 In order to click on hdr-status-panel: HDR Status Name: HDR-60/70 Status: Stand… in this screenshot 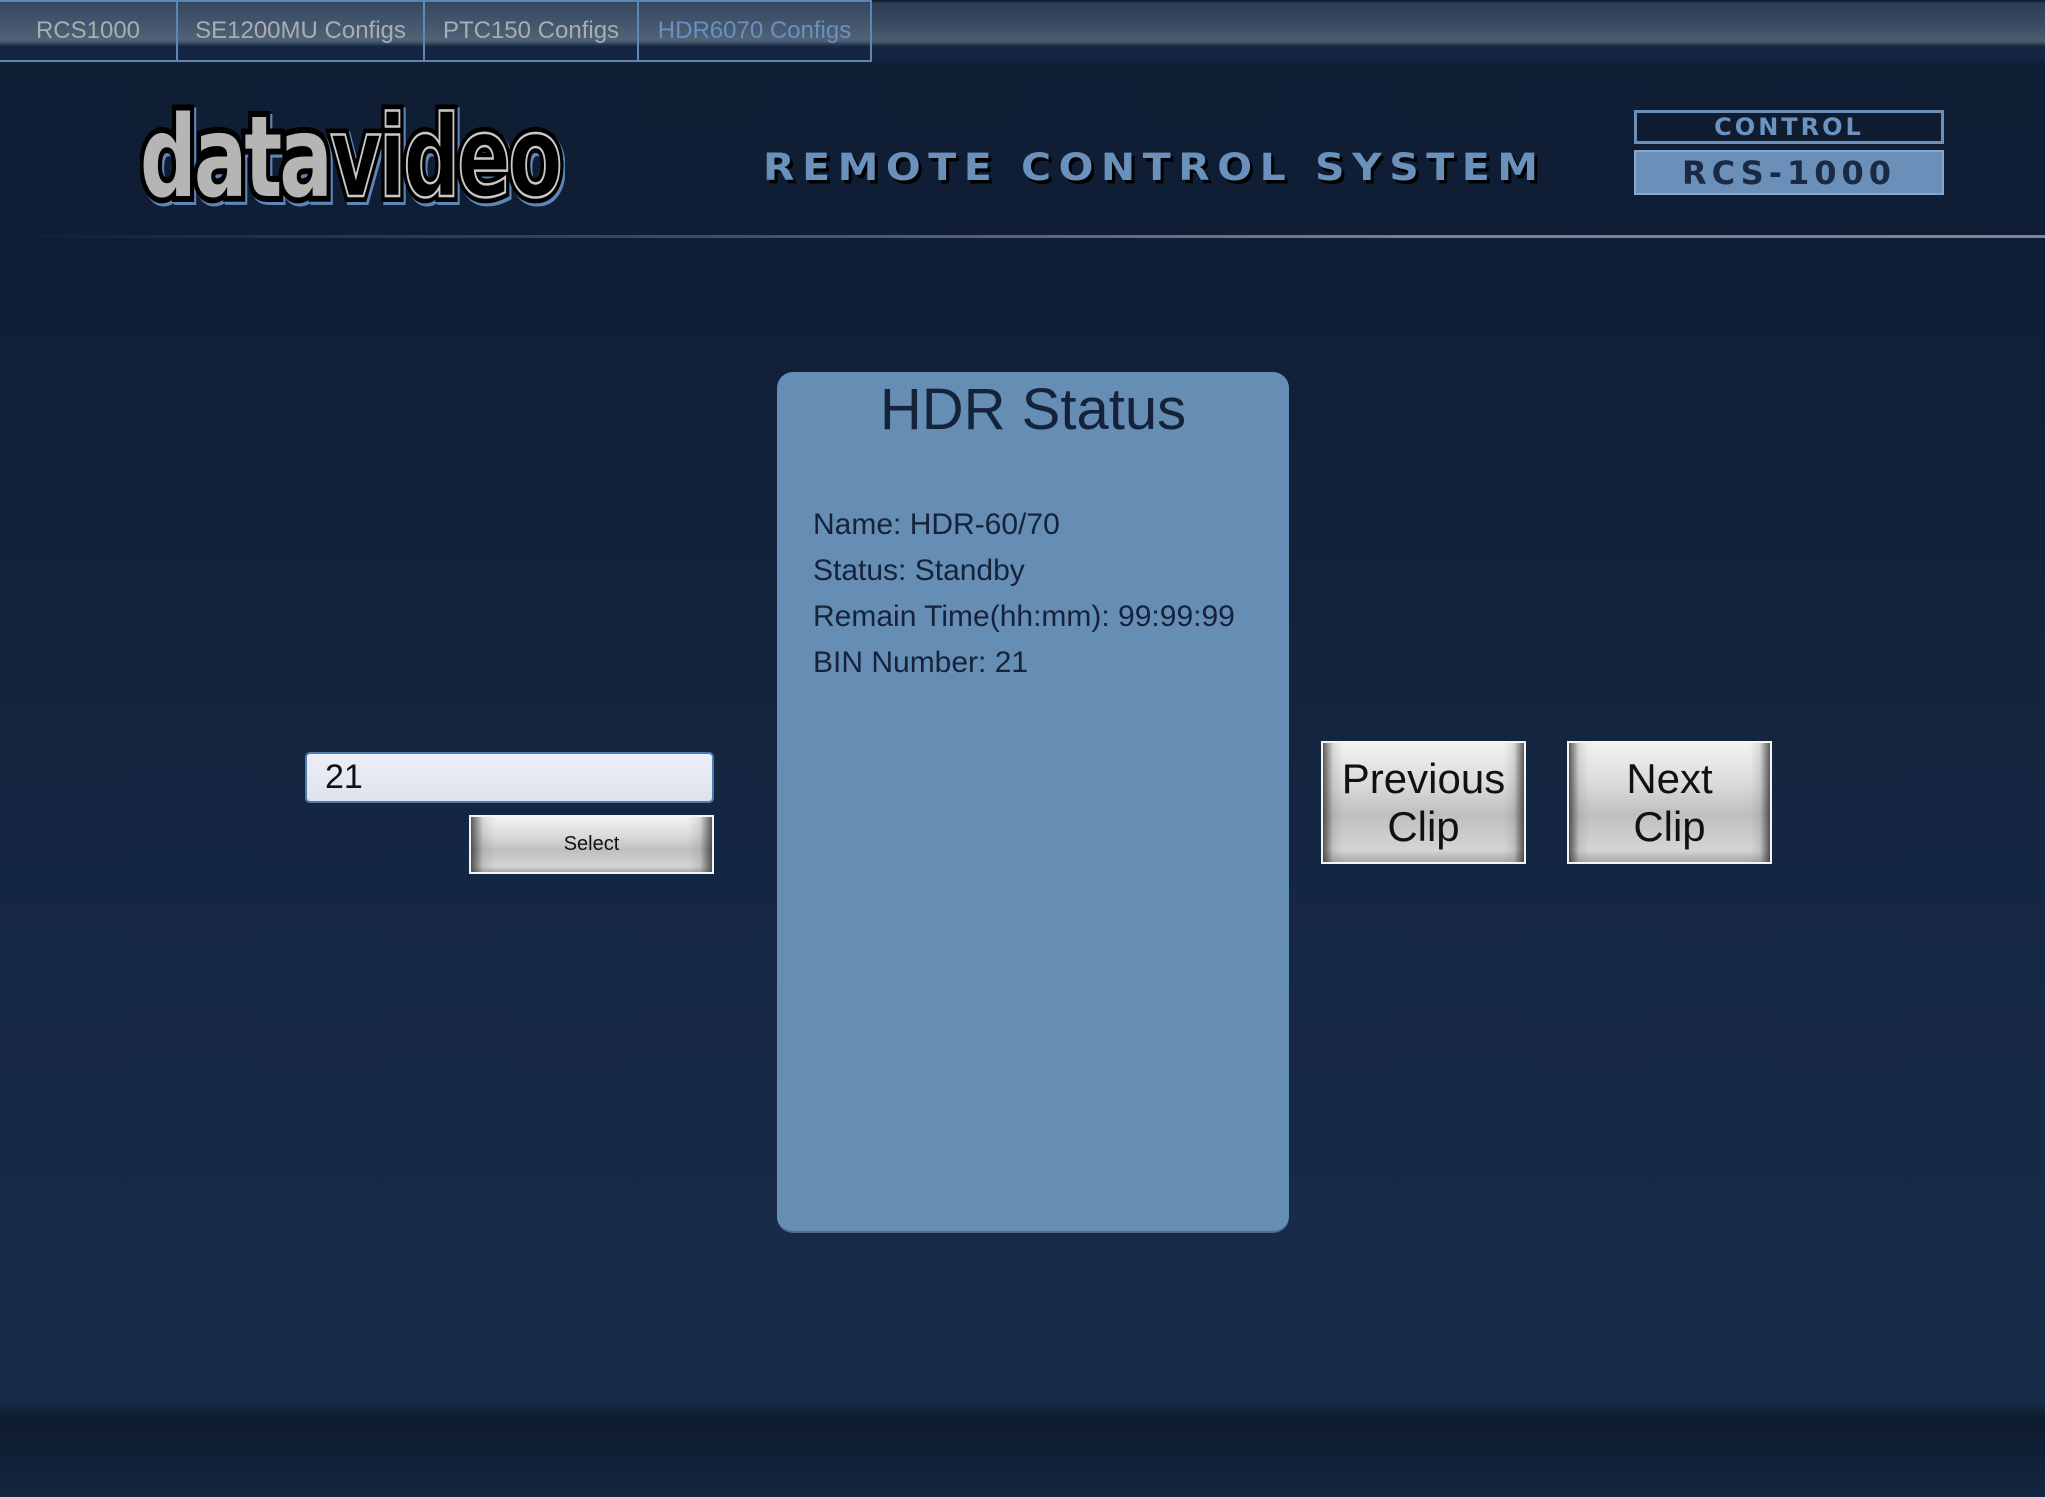, I will do `click(1033, 802)`.